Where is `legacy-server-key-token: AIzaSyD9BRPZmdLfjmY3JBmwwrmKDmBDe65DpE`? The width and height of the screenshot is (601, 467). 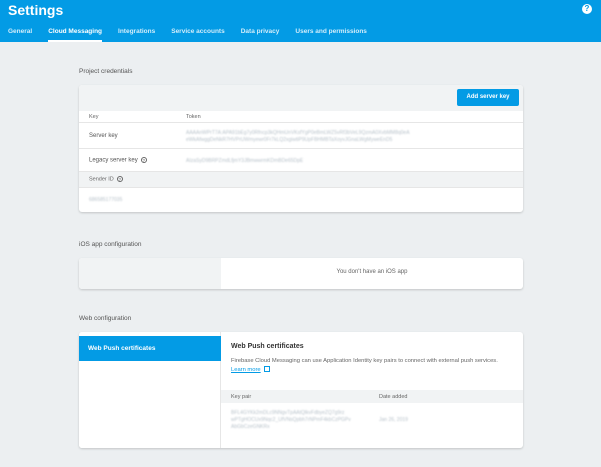
legacy-server-key-token: AIzaSyD9BRPZmdLfjmY3JBmwwrmKDmBDe65DpE is located at coordinates (244, 161).